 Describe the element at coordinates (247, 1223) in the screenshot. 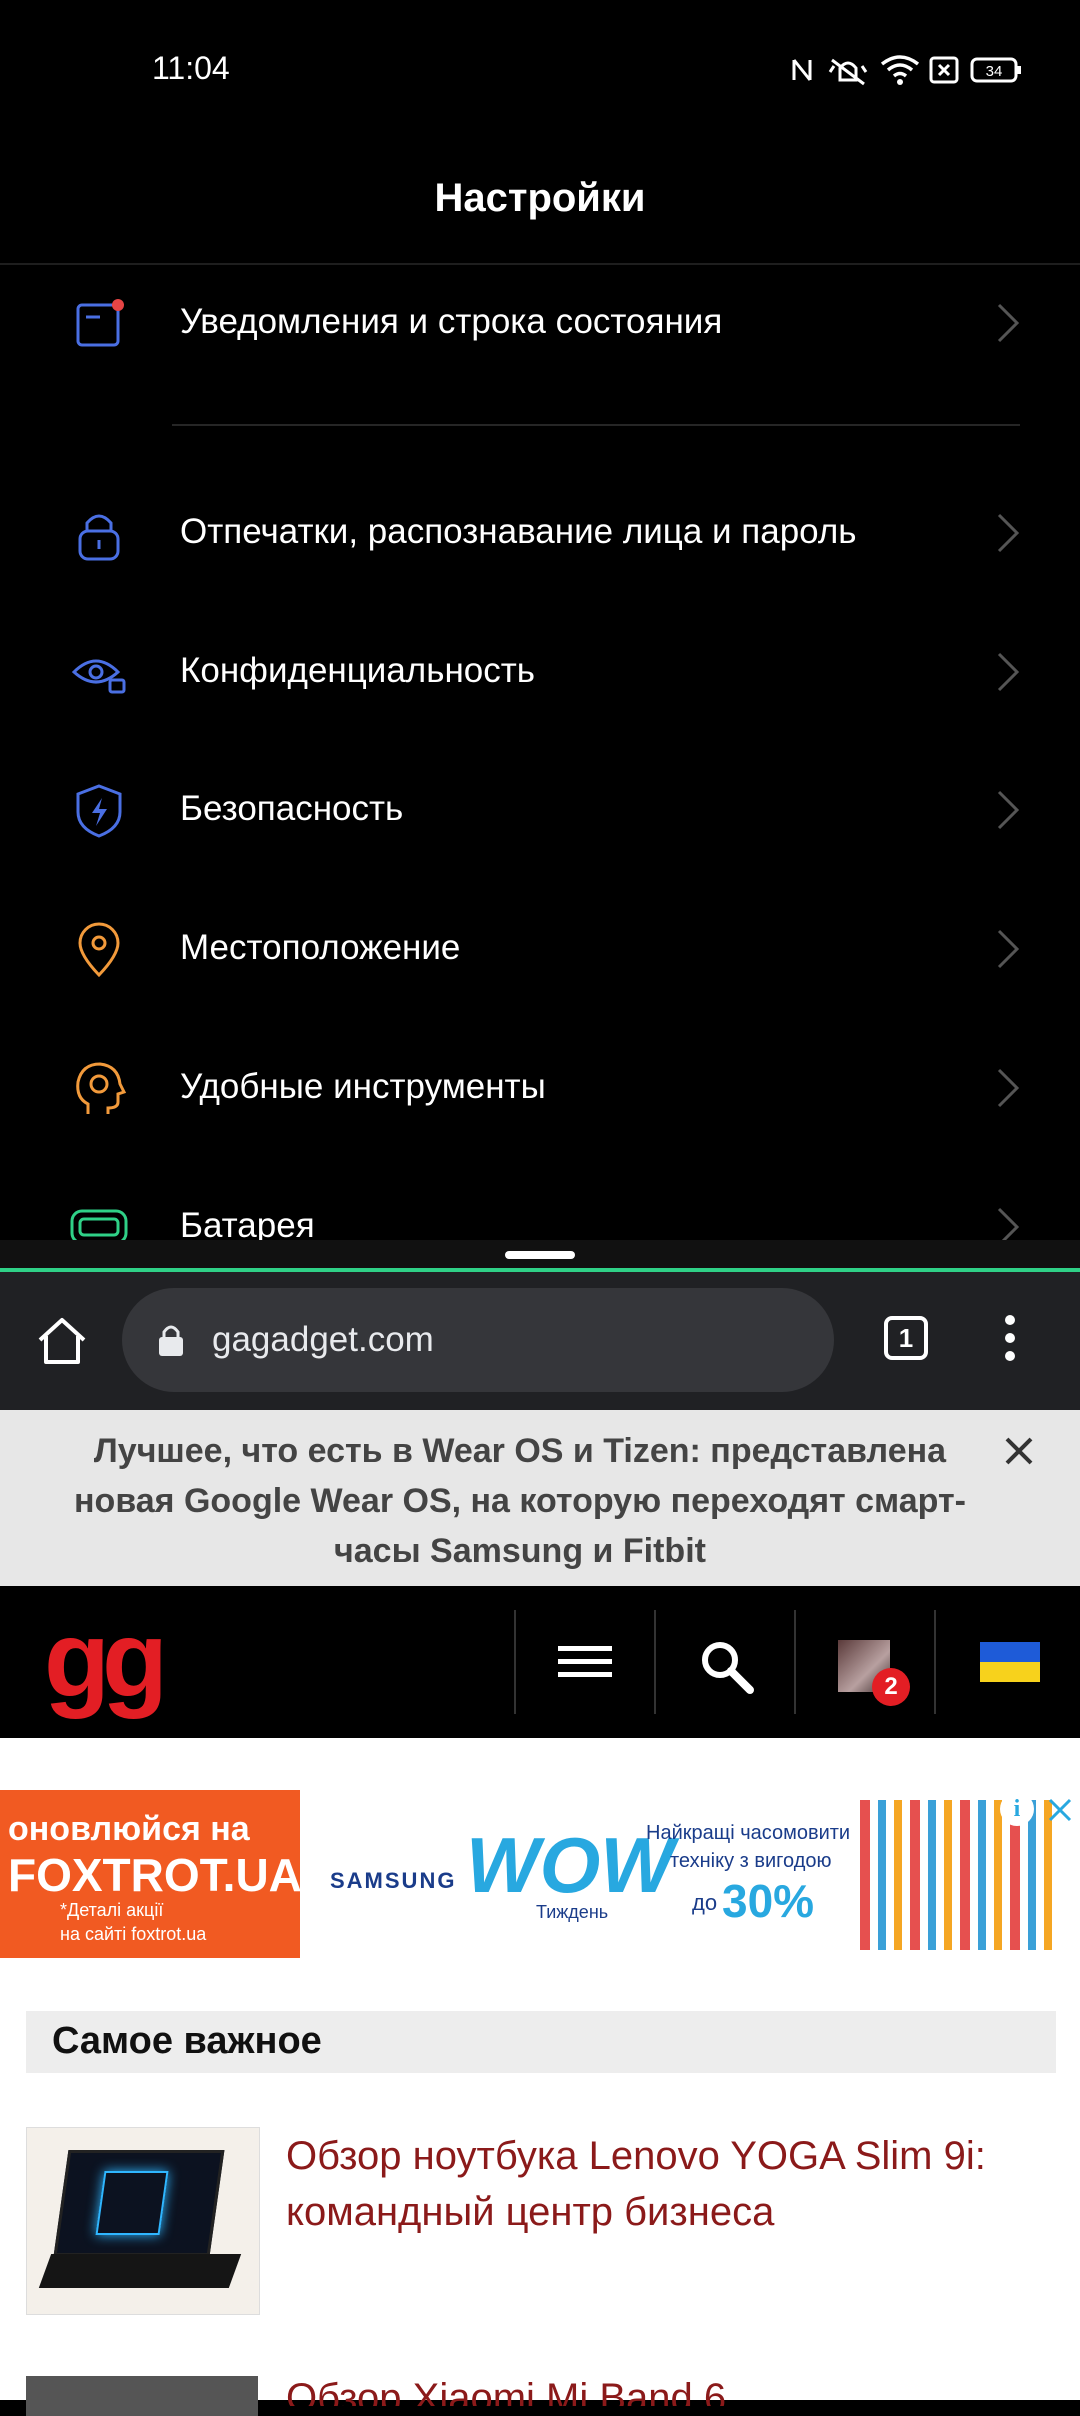

I see `settings-item-label: Батарея` at that location.